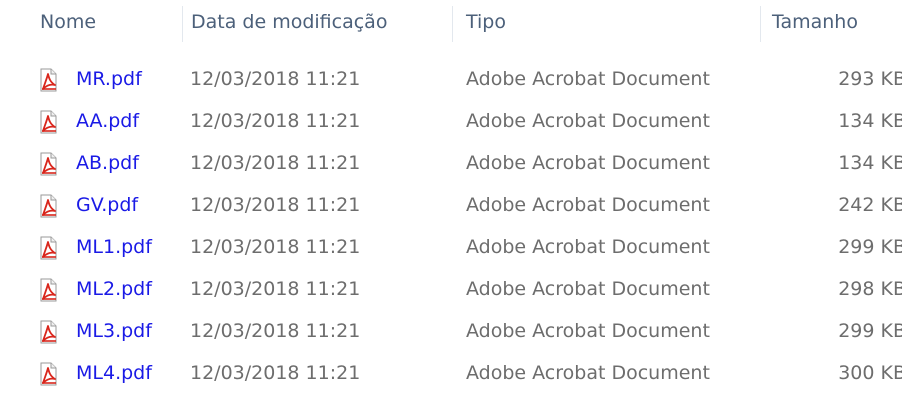 This screenshot has width=902, height=393. Describe the element at coordinates (870, 79) in the screenshot. I see `file-size-value: 293 KB` at that location.